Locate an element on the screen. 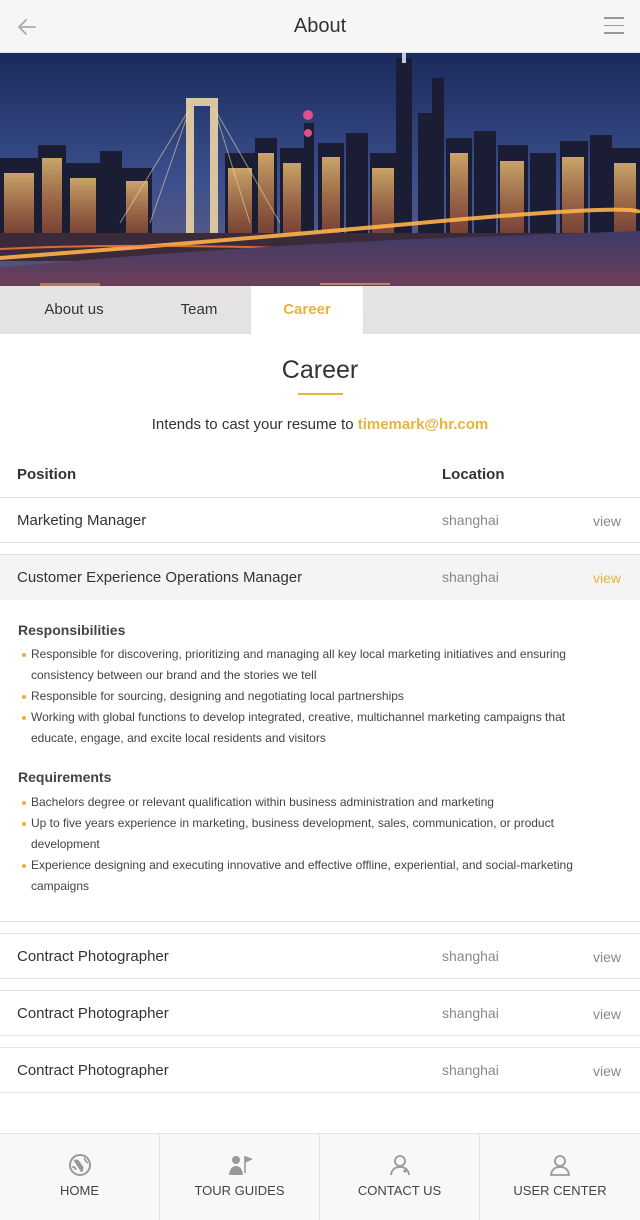 Image resolution: width=640 pixels, height=1220 pixels. about-tabs: About us Team Career is located at coordinates (320, 310).